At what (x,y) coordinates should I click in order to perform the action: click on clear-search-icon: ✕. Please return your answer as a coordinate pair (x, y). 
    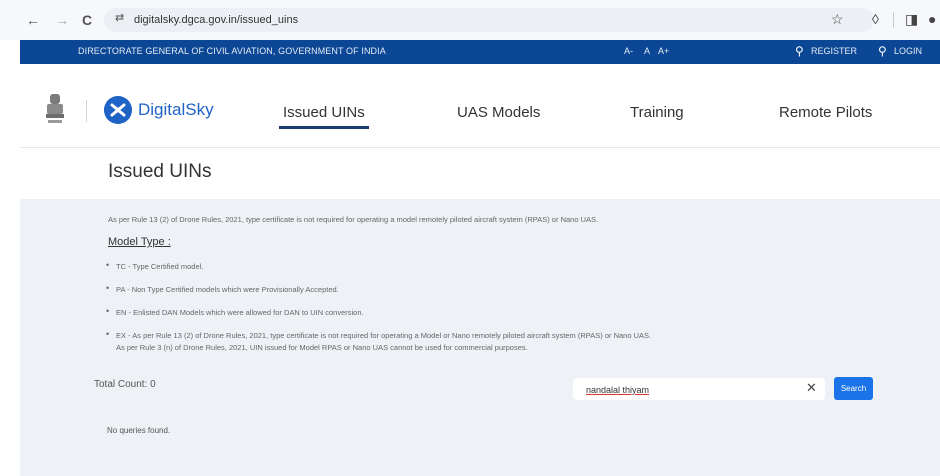
    Looking at the image, I should click on (811, 388).